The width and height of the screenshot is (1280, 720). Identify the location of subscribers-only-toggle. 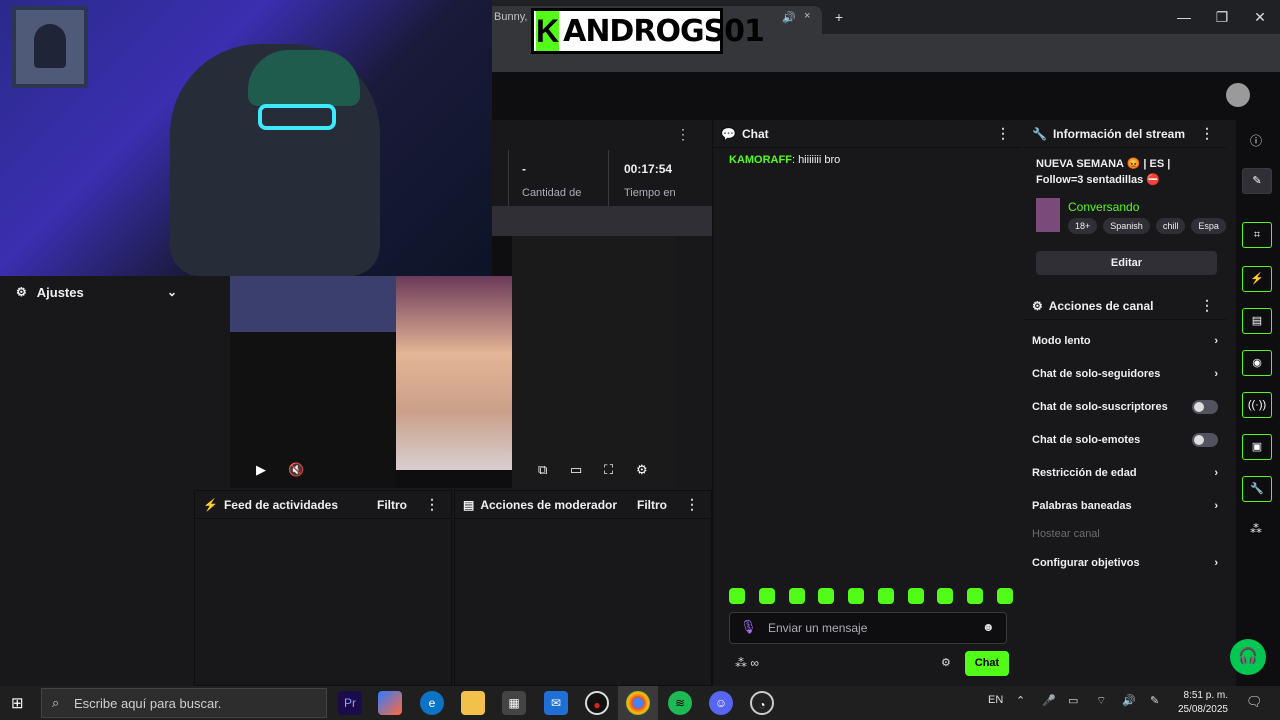
(1205, 406).